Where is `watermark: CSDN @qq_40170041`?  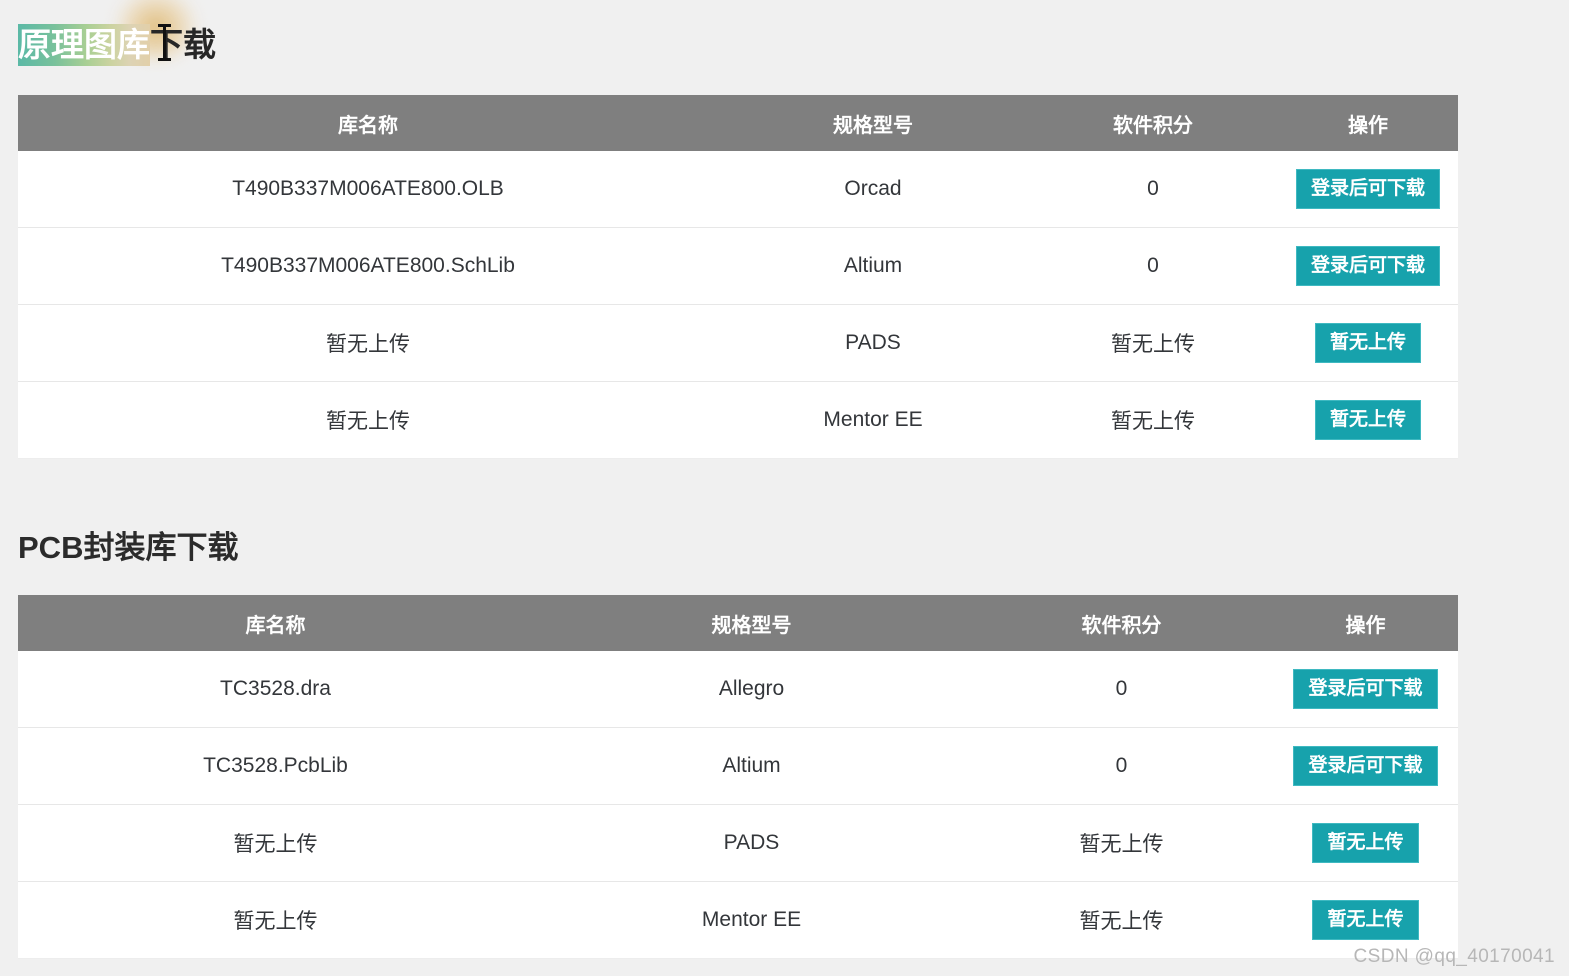 watermark: CSDN @qq_40170041 is located at coordinates (1454, 956).